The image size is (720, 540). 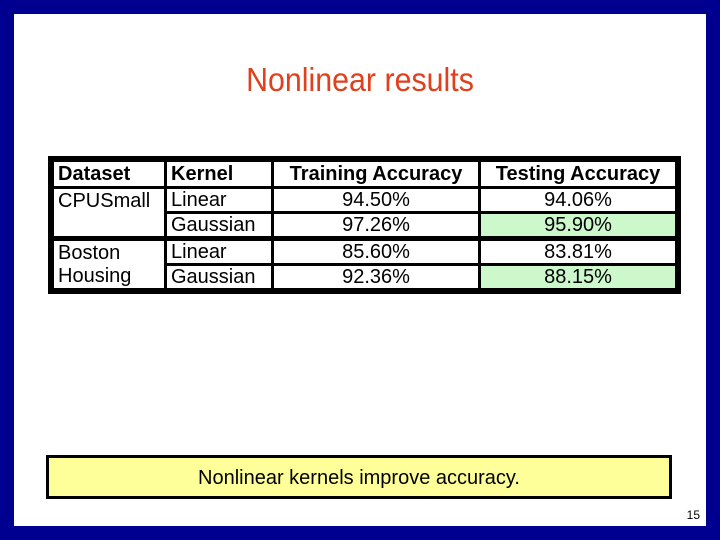 What do you see at coordinates (376, 226) in the screenshot?
I see `training-accuracy-cell: 97.26%` at bounding box center [376, 226].